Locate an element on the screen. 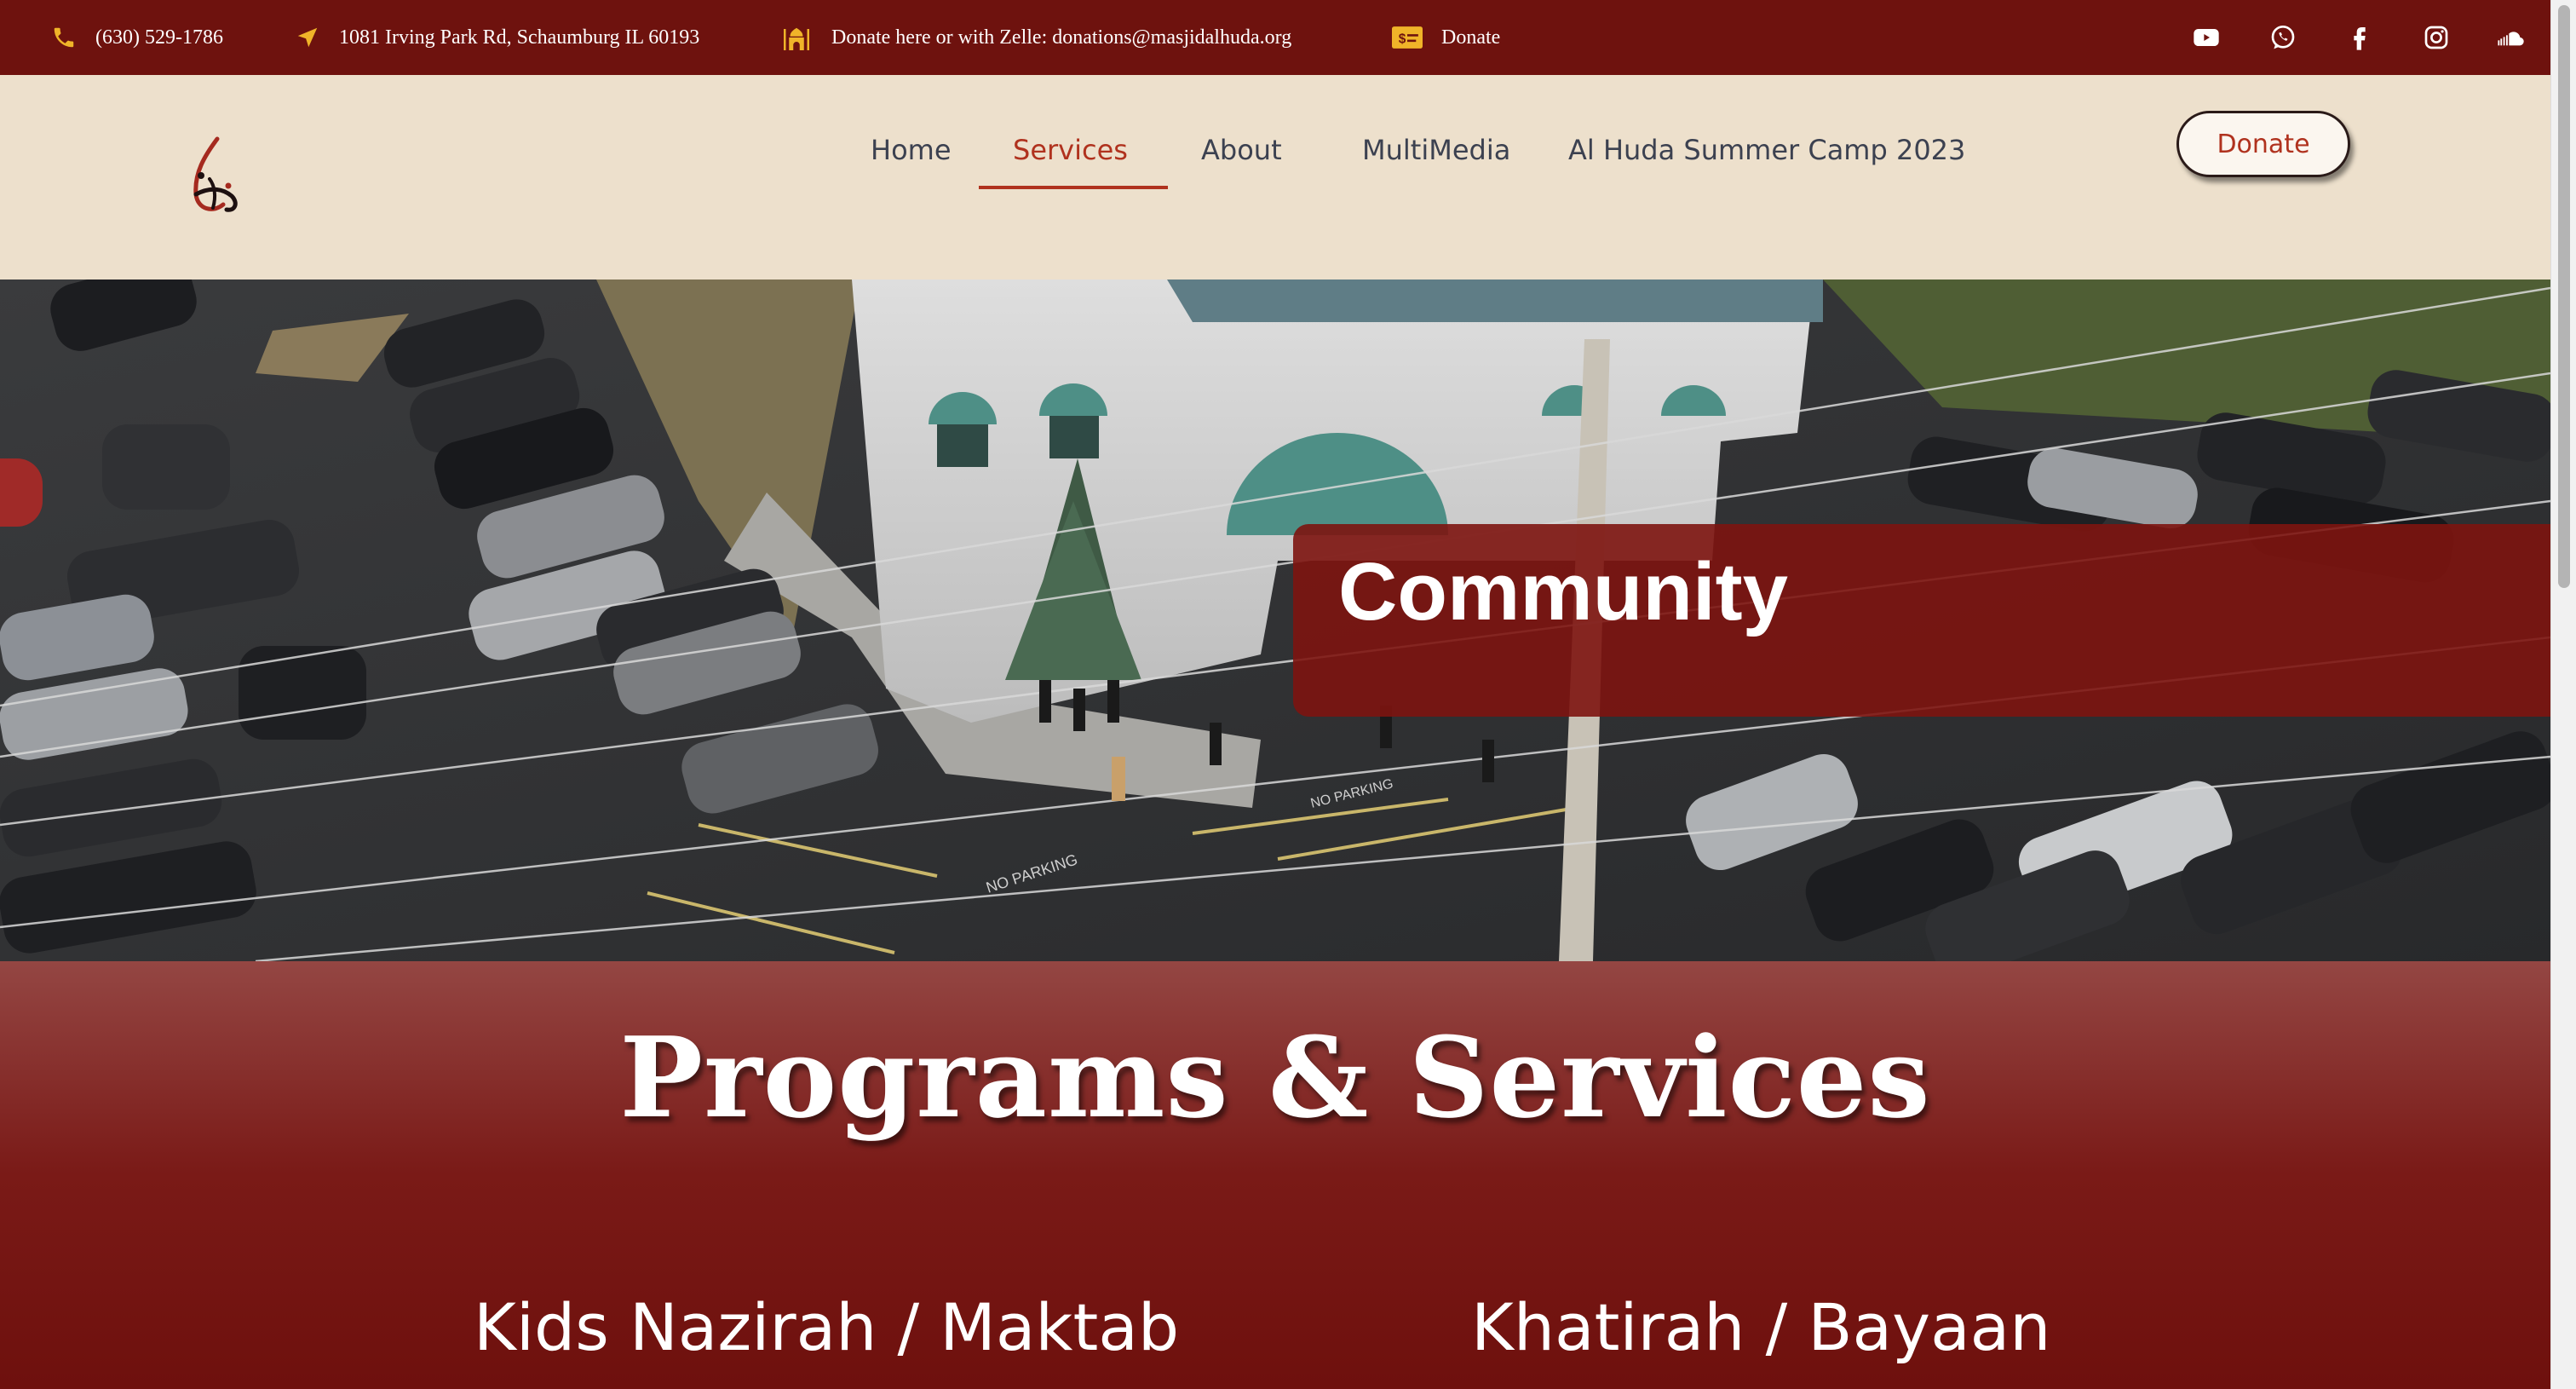 This screenshot has width=2576, height=1389. facebook-link is located at coordinates (2360, 37).